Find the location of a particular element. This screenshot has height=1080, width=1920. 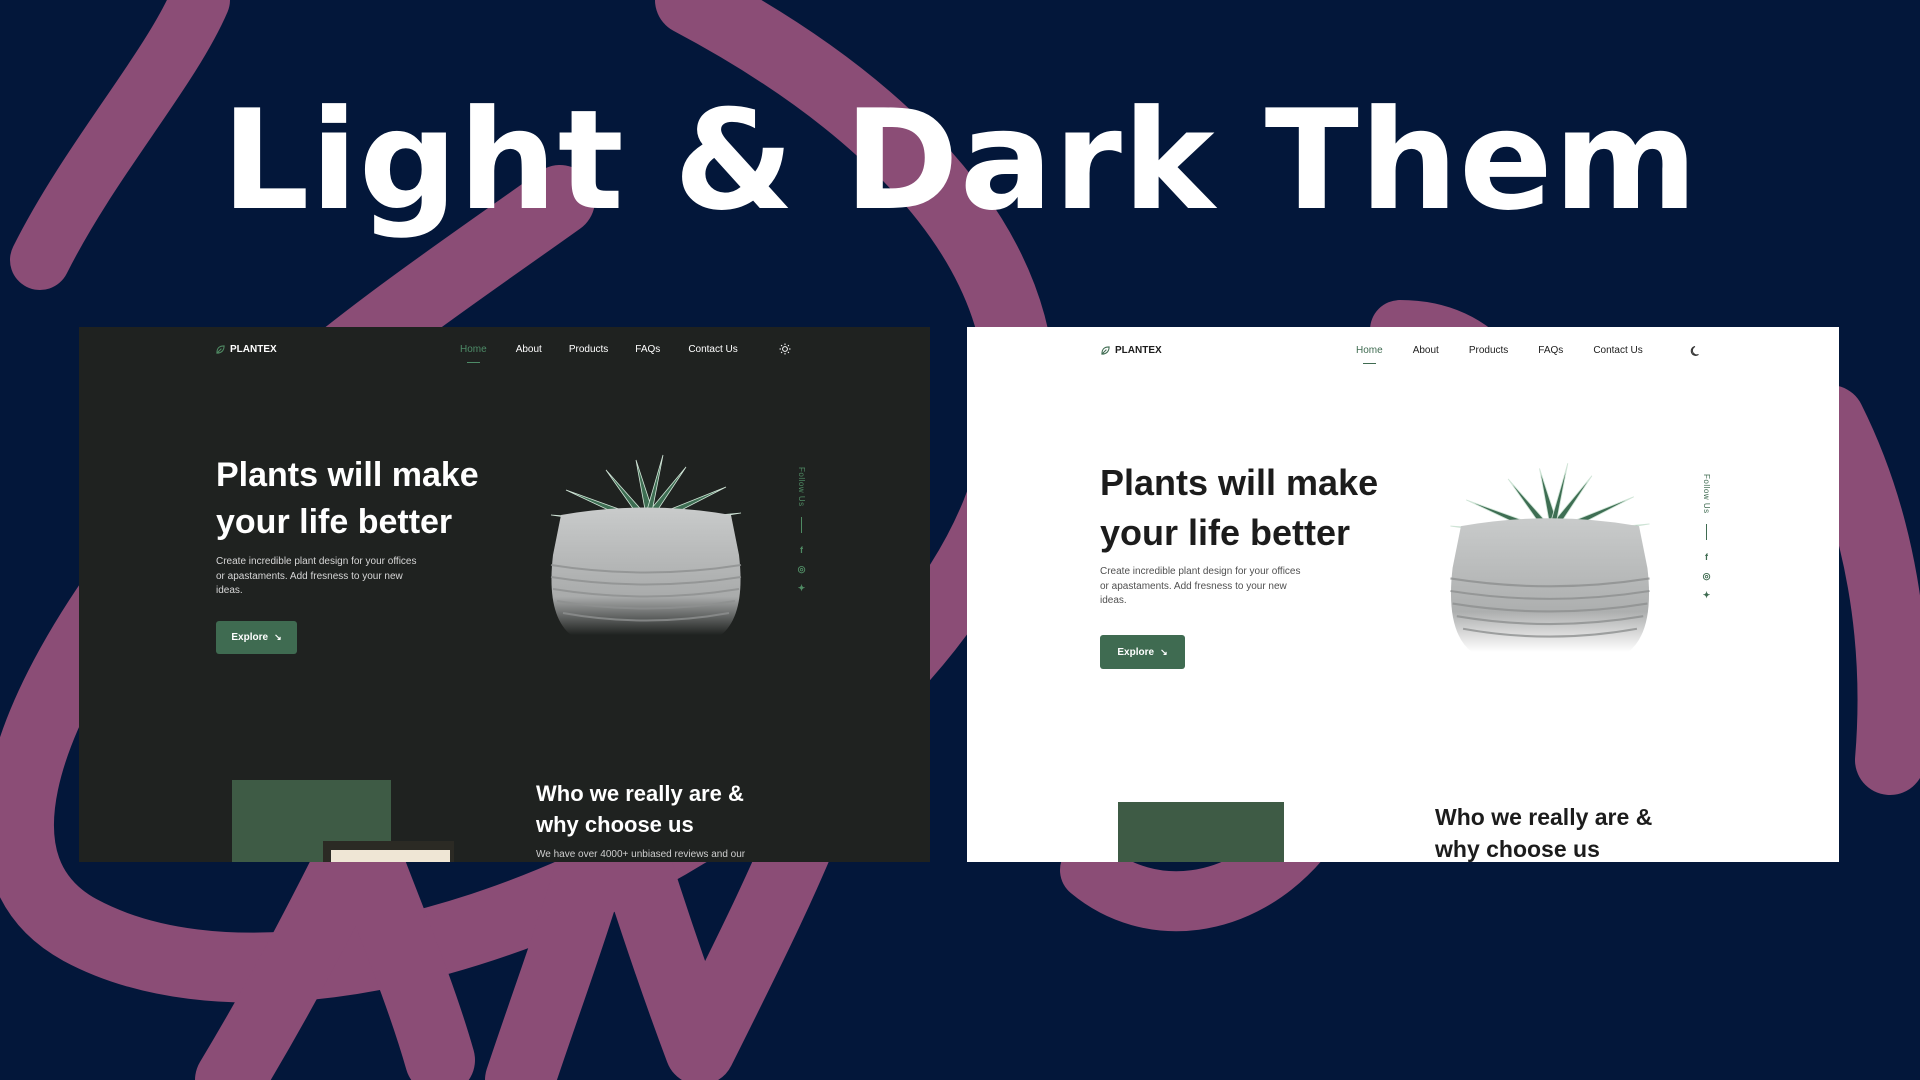

moon-icon is located at coordinates (1696, 351).